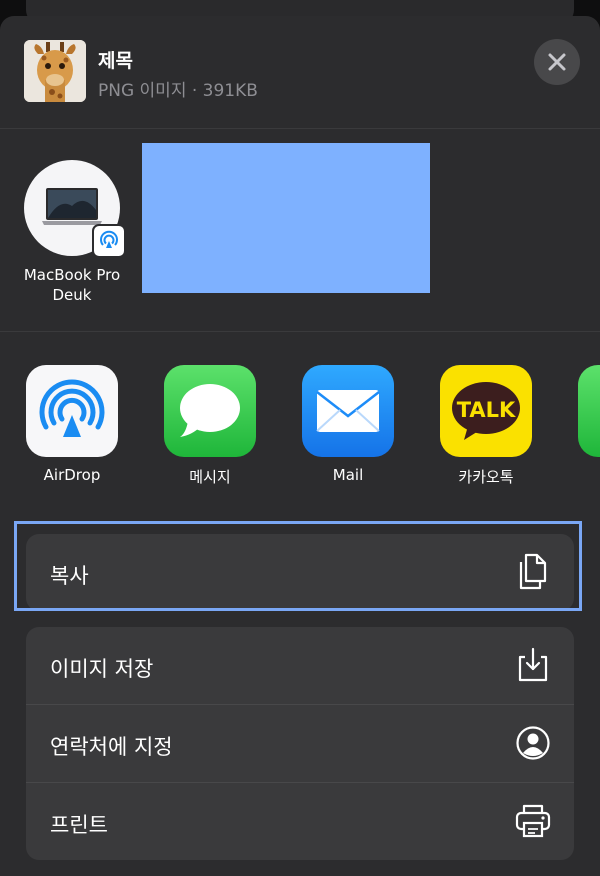 The width and height of the screenshot is (600, 876). I want to click on download-tray-icon, so click(533, 665).